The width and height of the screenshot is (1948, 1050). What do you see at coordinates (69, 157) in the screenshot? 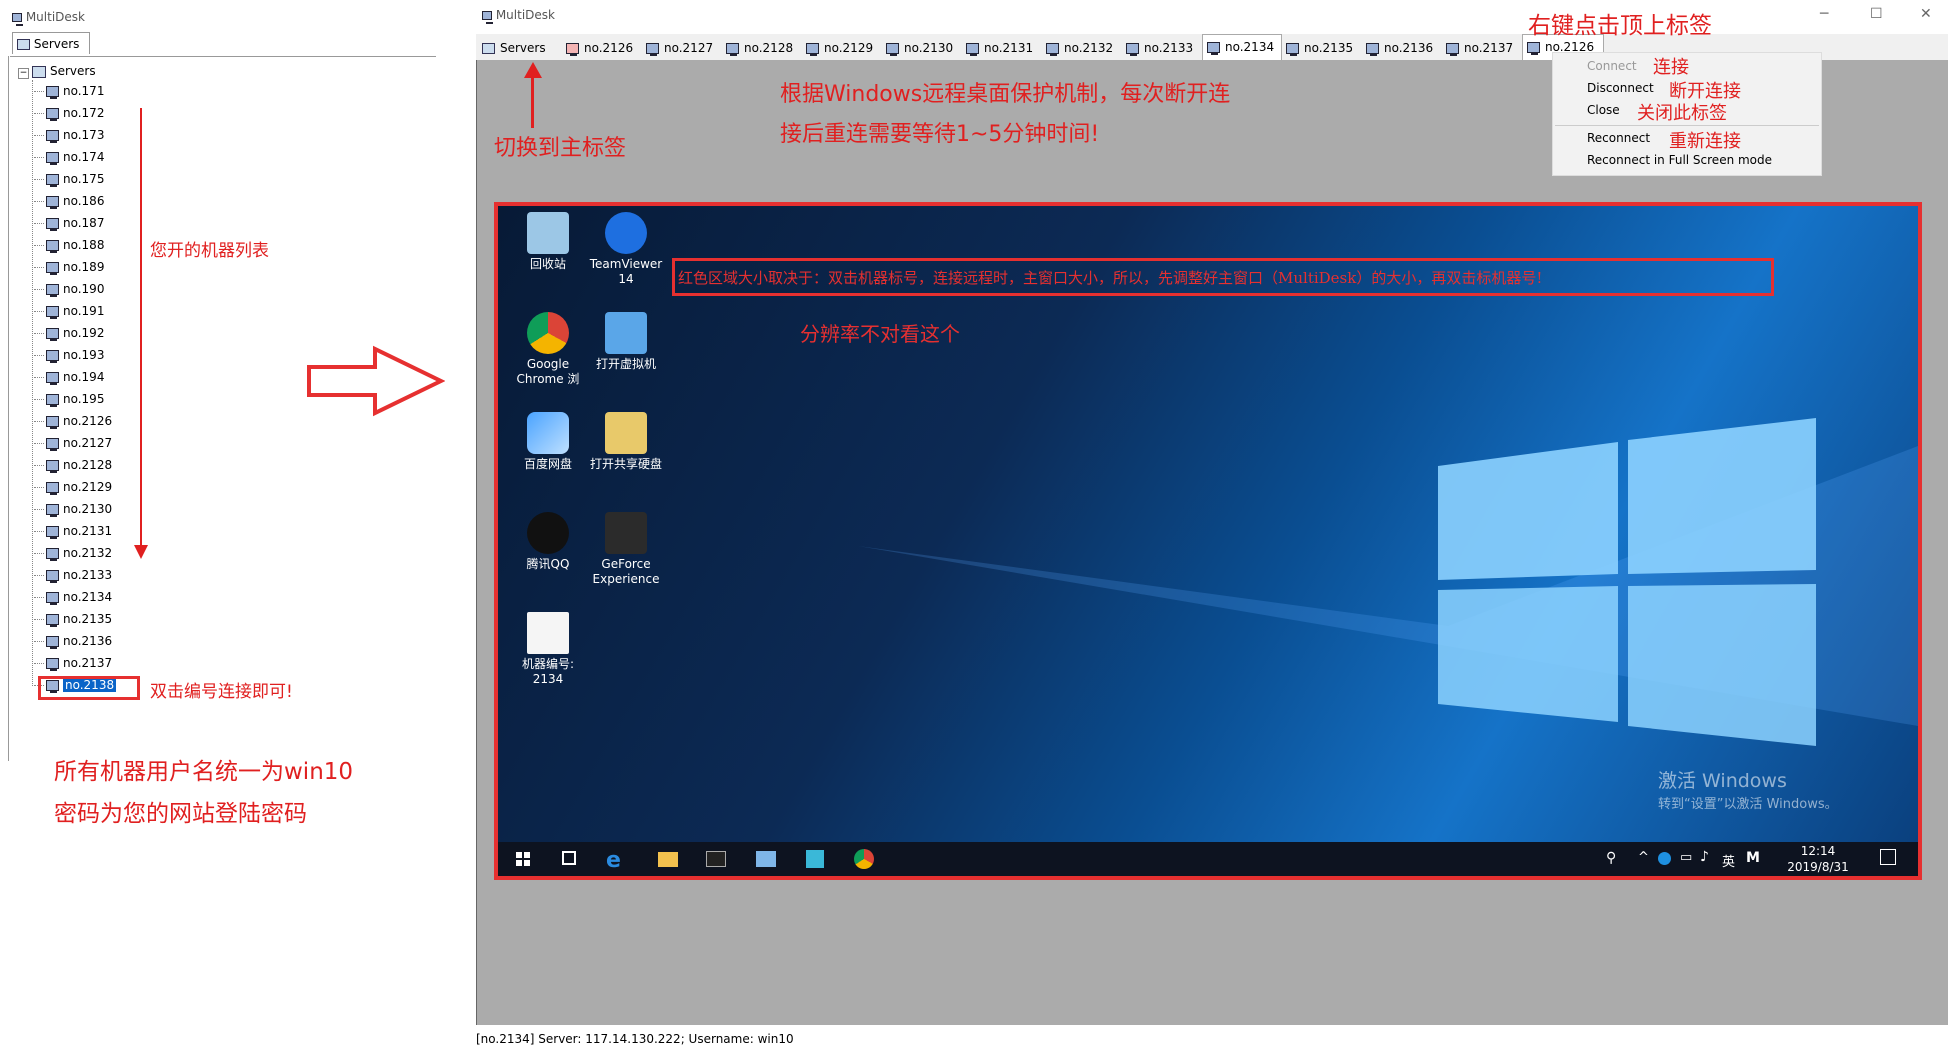
I see `tree-item-no-174: no.174` at bounding box center [69, 157].